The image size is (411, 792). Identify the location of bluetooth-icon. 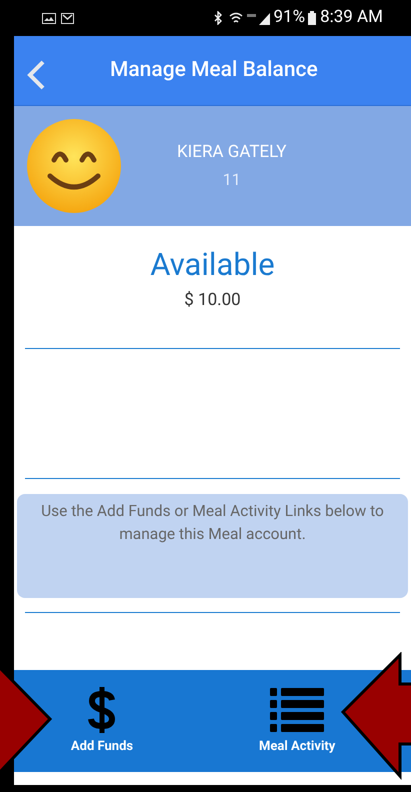
(218, 18).